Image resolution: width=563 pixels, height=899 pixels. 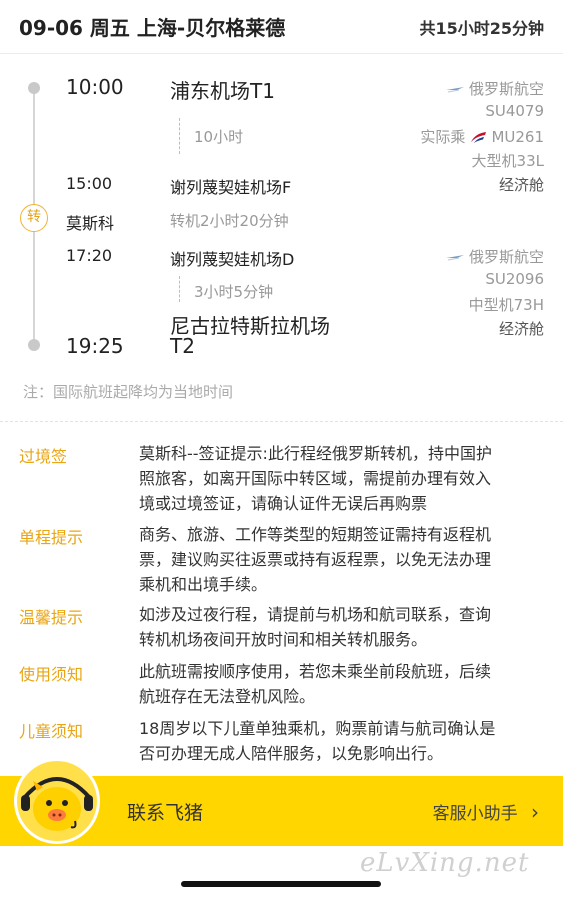 I want to click on route-header: 09-06 周五 上海-贝尔格莱德 共15小时25分钟, so click(x=281, y=27).